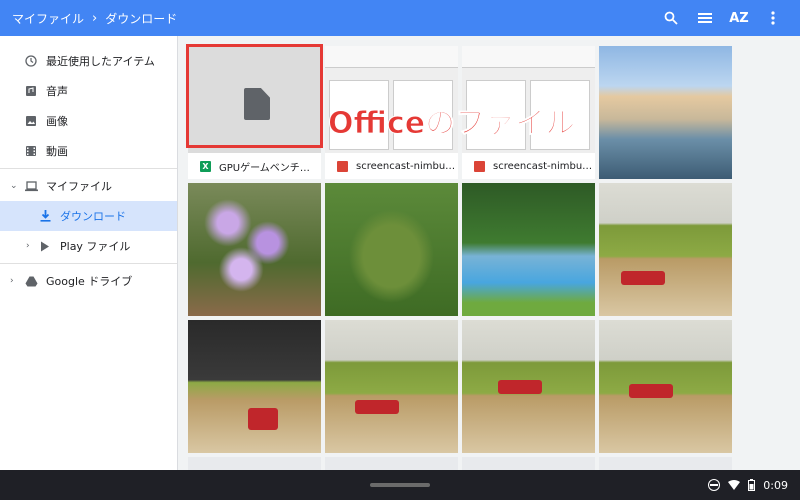  What do you see at coordinates (79, 186) in the screenshot?
I see `sidebar-item-label: マイファイル` at bounding box center [79, 186].